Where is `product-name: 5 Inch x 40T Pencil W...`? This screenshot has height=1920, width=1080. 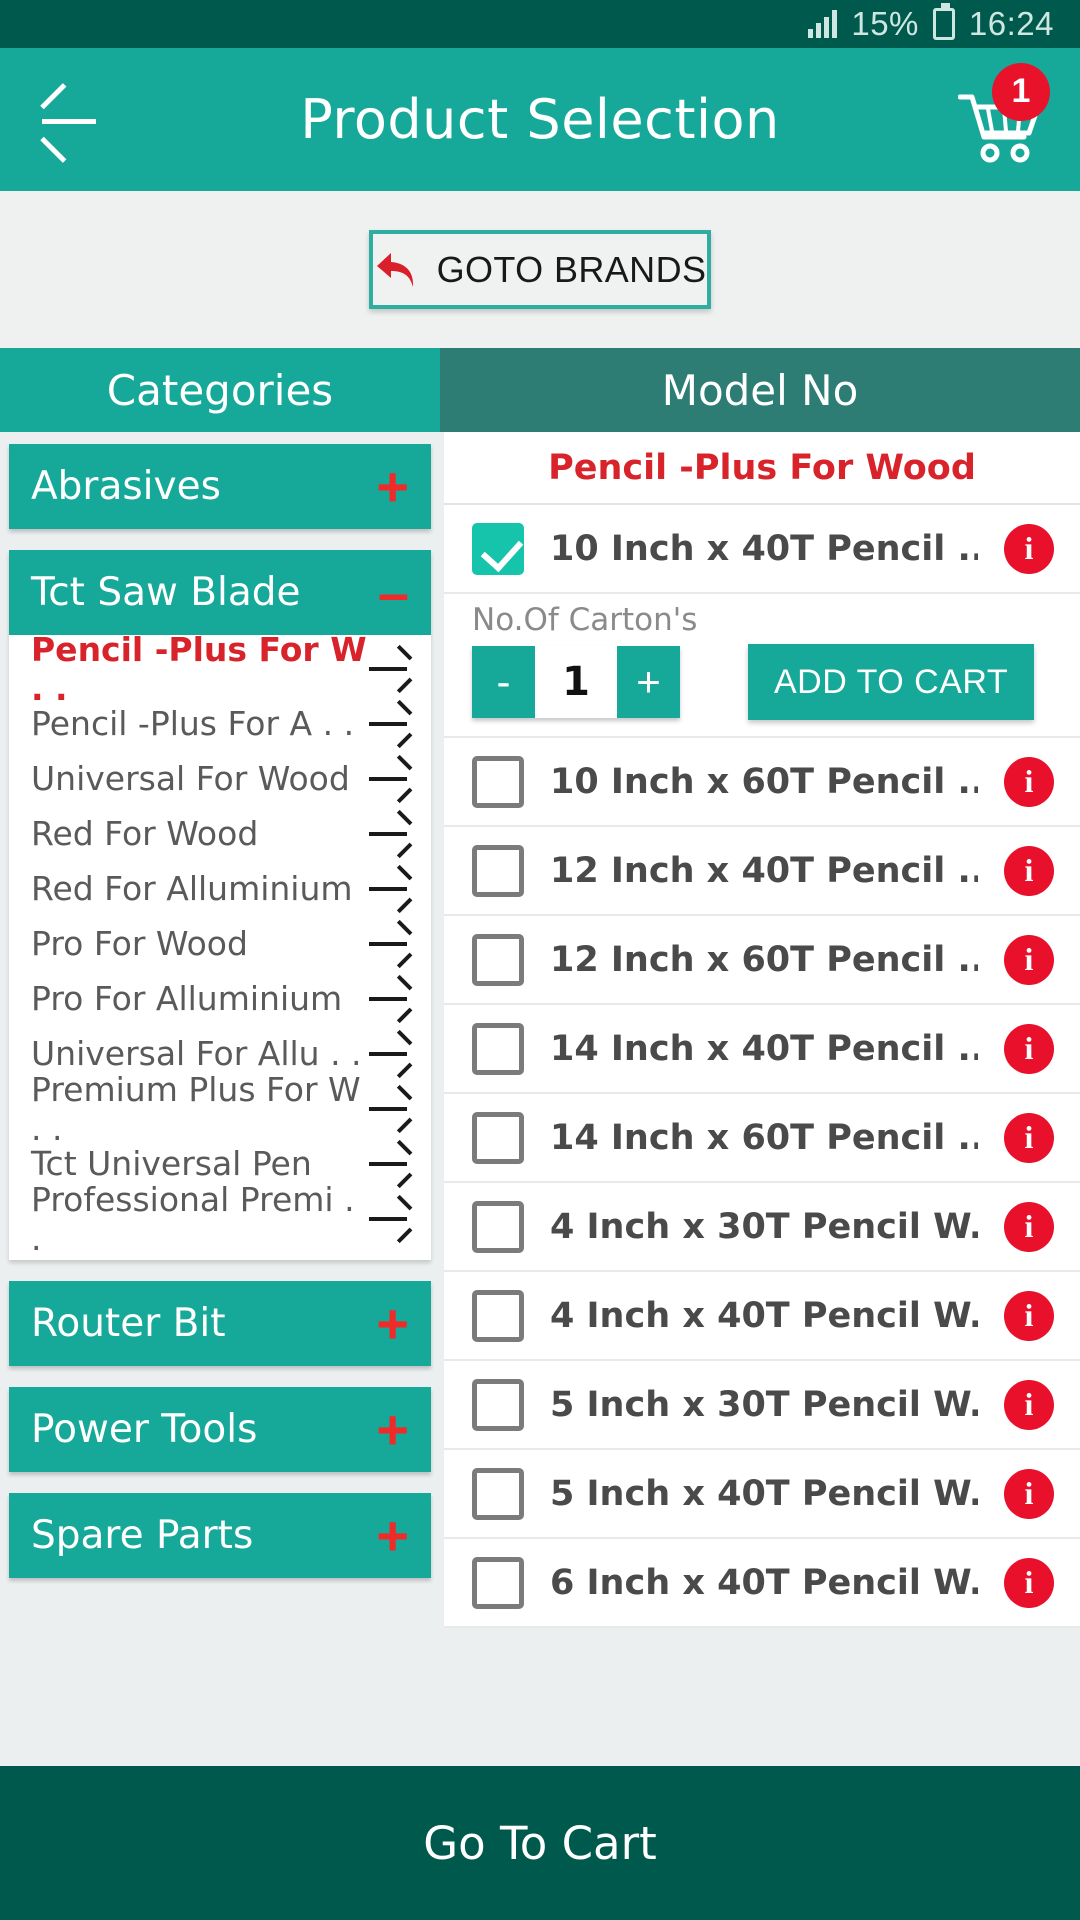
product-name: 5 Inch x 40T Pencil W... is located at coordinates (764, 1493).